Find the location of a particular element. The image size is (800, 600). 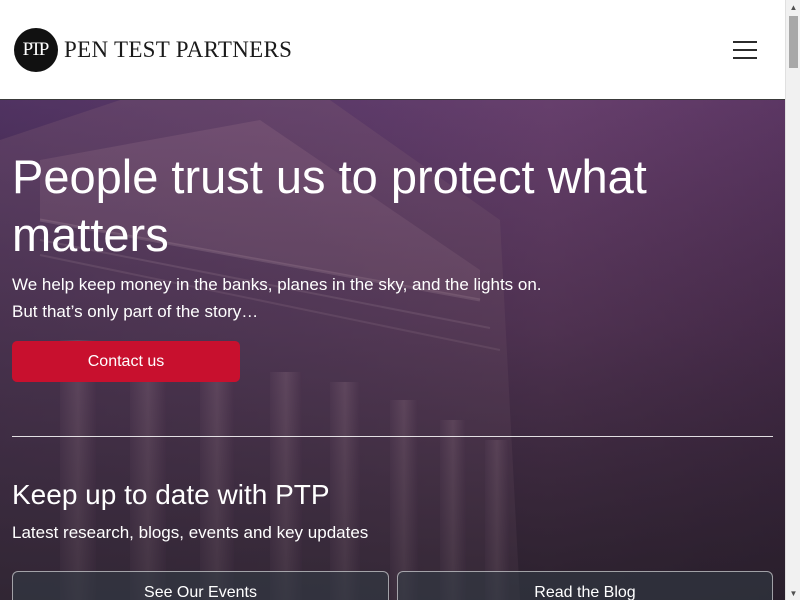

contact-us-button: Contact us is located at coordinates (126, 361).